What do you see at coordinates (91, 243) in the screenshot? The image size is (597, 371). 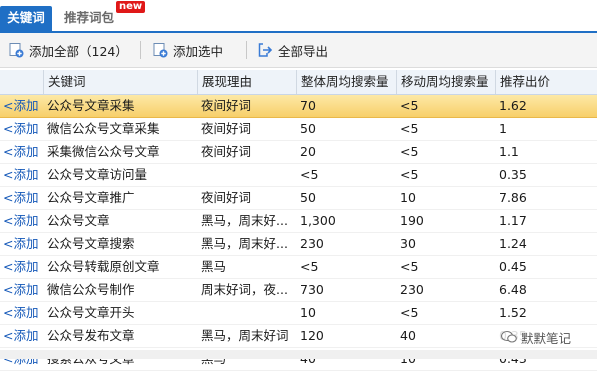 I see `keyword-cell: 公众号文章搜索` at bounding box center [91, 243].